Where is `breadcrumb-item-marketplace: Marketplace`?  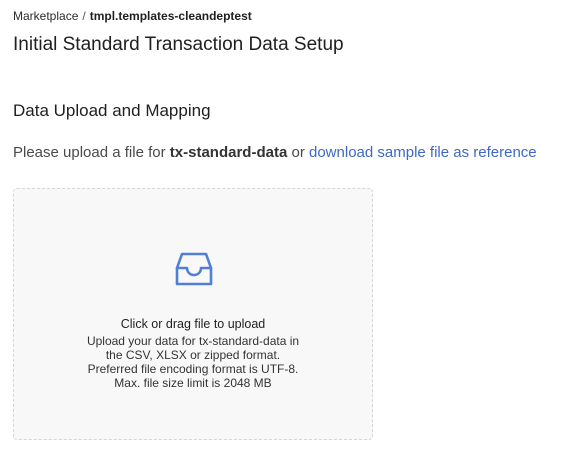 breadcrumb-item-marketplace: Marketplace is located at coordinates (45, 16).